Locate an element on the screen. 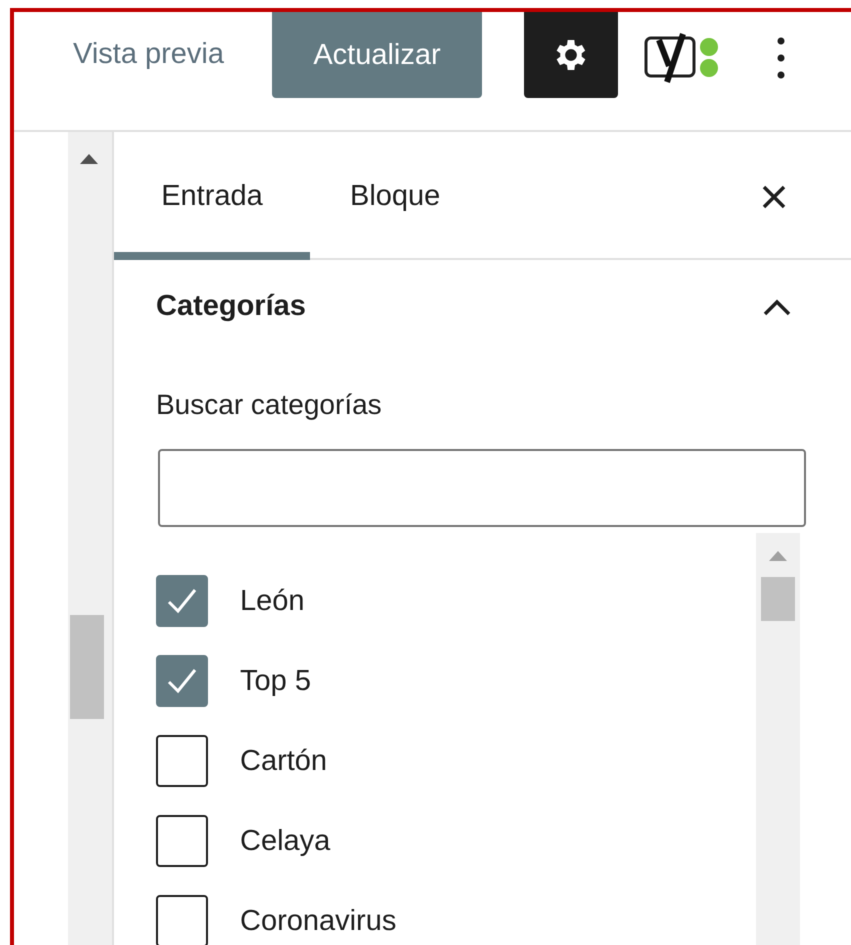 Image resolution: width=851 pixels, height=945 pixels. scroll-up-icon is located at coordinates (89, 159).